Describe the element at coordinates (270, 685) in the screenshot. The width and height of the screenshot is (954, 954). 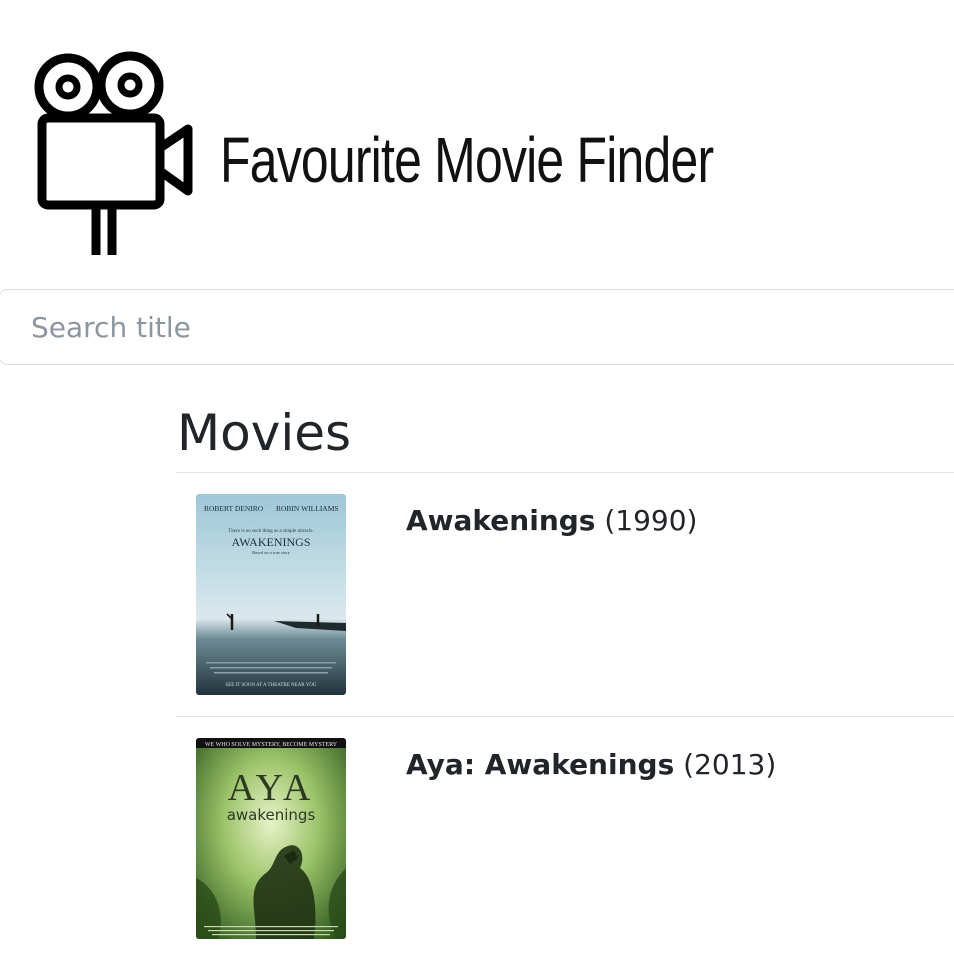
I see `poster-footer: SEE IT SOON AT A THEATRE NEAR YOU` at that location.